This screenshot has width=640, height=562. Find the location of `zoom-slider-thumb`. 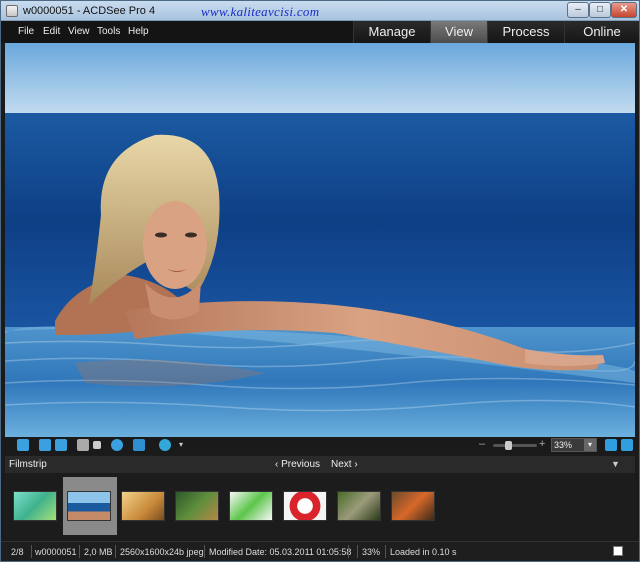

zoom-slider-thumb is located at coordinates (508, 445).